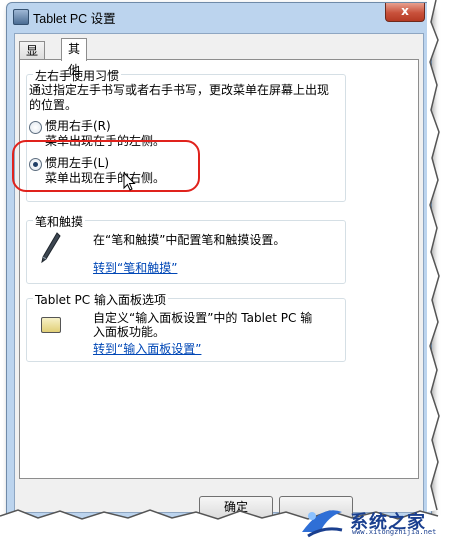 The image size is (454, 543). Describe the element at coordinates (179, 90) in the screenshot. I see `handedness-description-line1: 通过指定左手书写或者右手书写，更改菜单在屏幕上出现` at that location.